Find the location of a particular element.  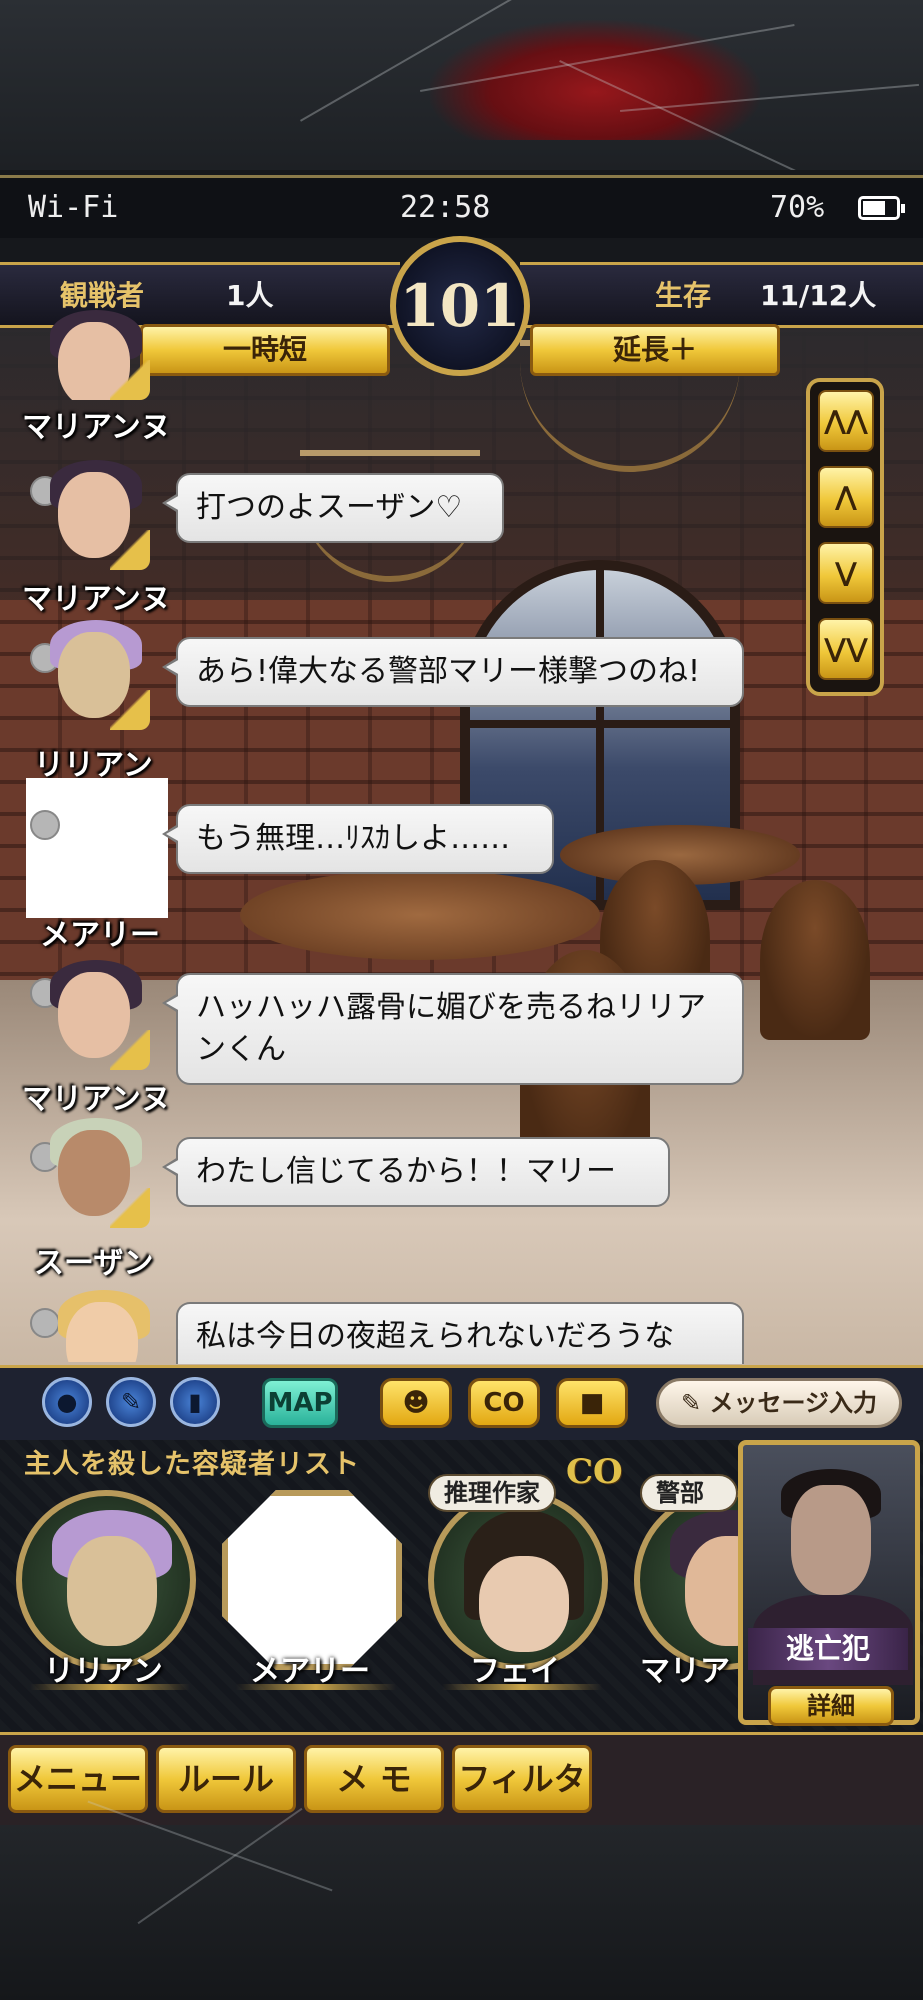

battery-icon is located at coordinates (881, 208).